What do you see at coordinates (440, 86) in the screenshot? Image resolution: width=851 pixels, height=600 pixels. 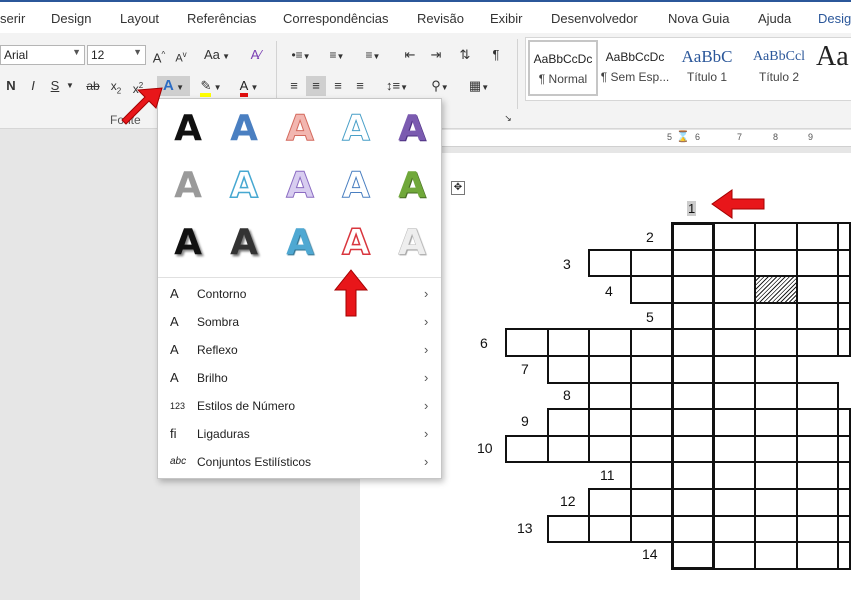 I see `shading-button: ⚲▼` at bounding box center [440, 86].